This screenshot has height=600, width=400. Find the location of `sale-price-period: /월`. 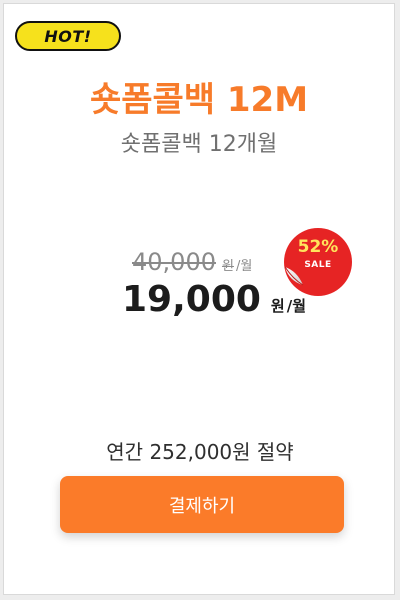

sale-price-period: /월 is located at coordinates (296, 306).